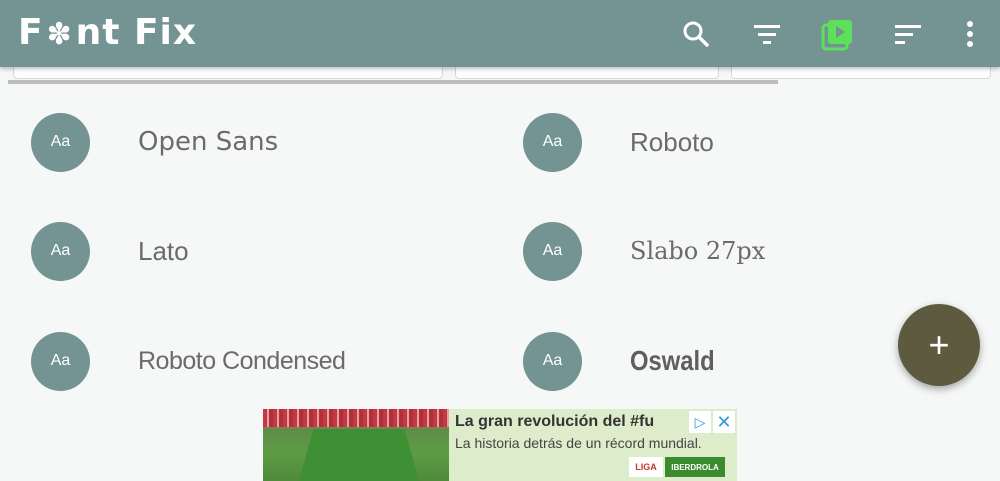 This screenshot has height=481, width=1000. Describe the element at coordinates (618, 142) in the screenshot. I see `font-item-roboto: Aa Roboto` at that location.